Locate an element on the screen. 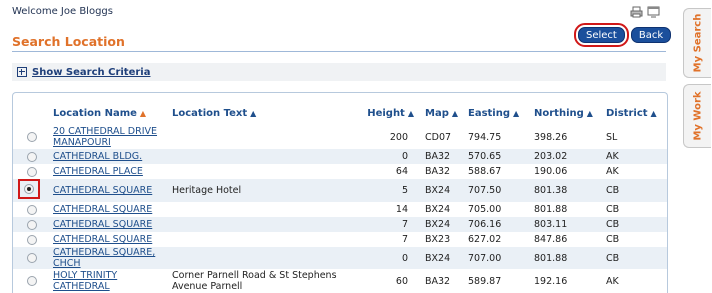  northing-cell: 801.38 is located at coordinates (562, 190).